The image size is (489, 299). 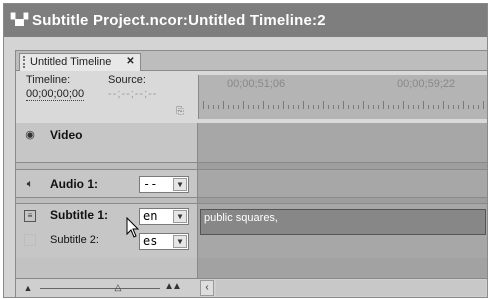 What do you see at coordinates (426, 84) in the screenshot?
I see `ruler-time-2: 00;00;59;22` at bounding box center [426, 84].